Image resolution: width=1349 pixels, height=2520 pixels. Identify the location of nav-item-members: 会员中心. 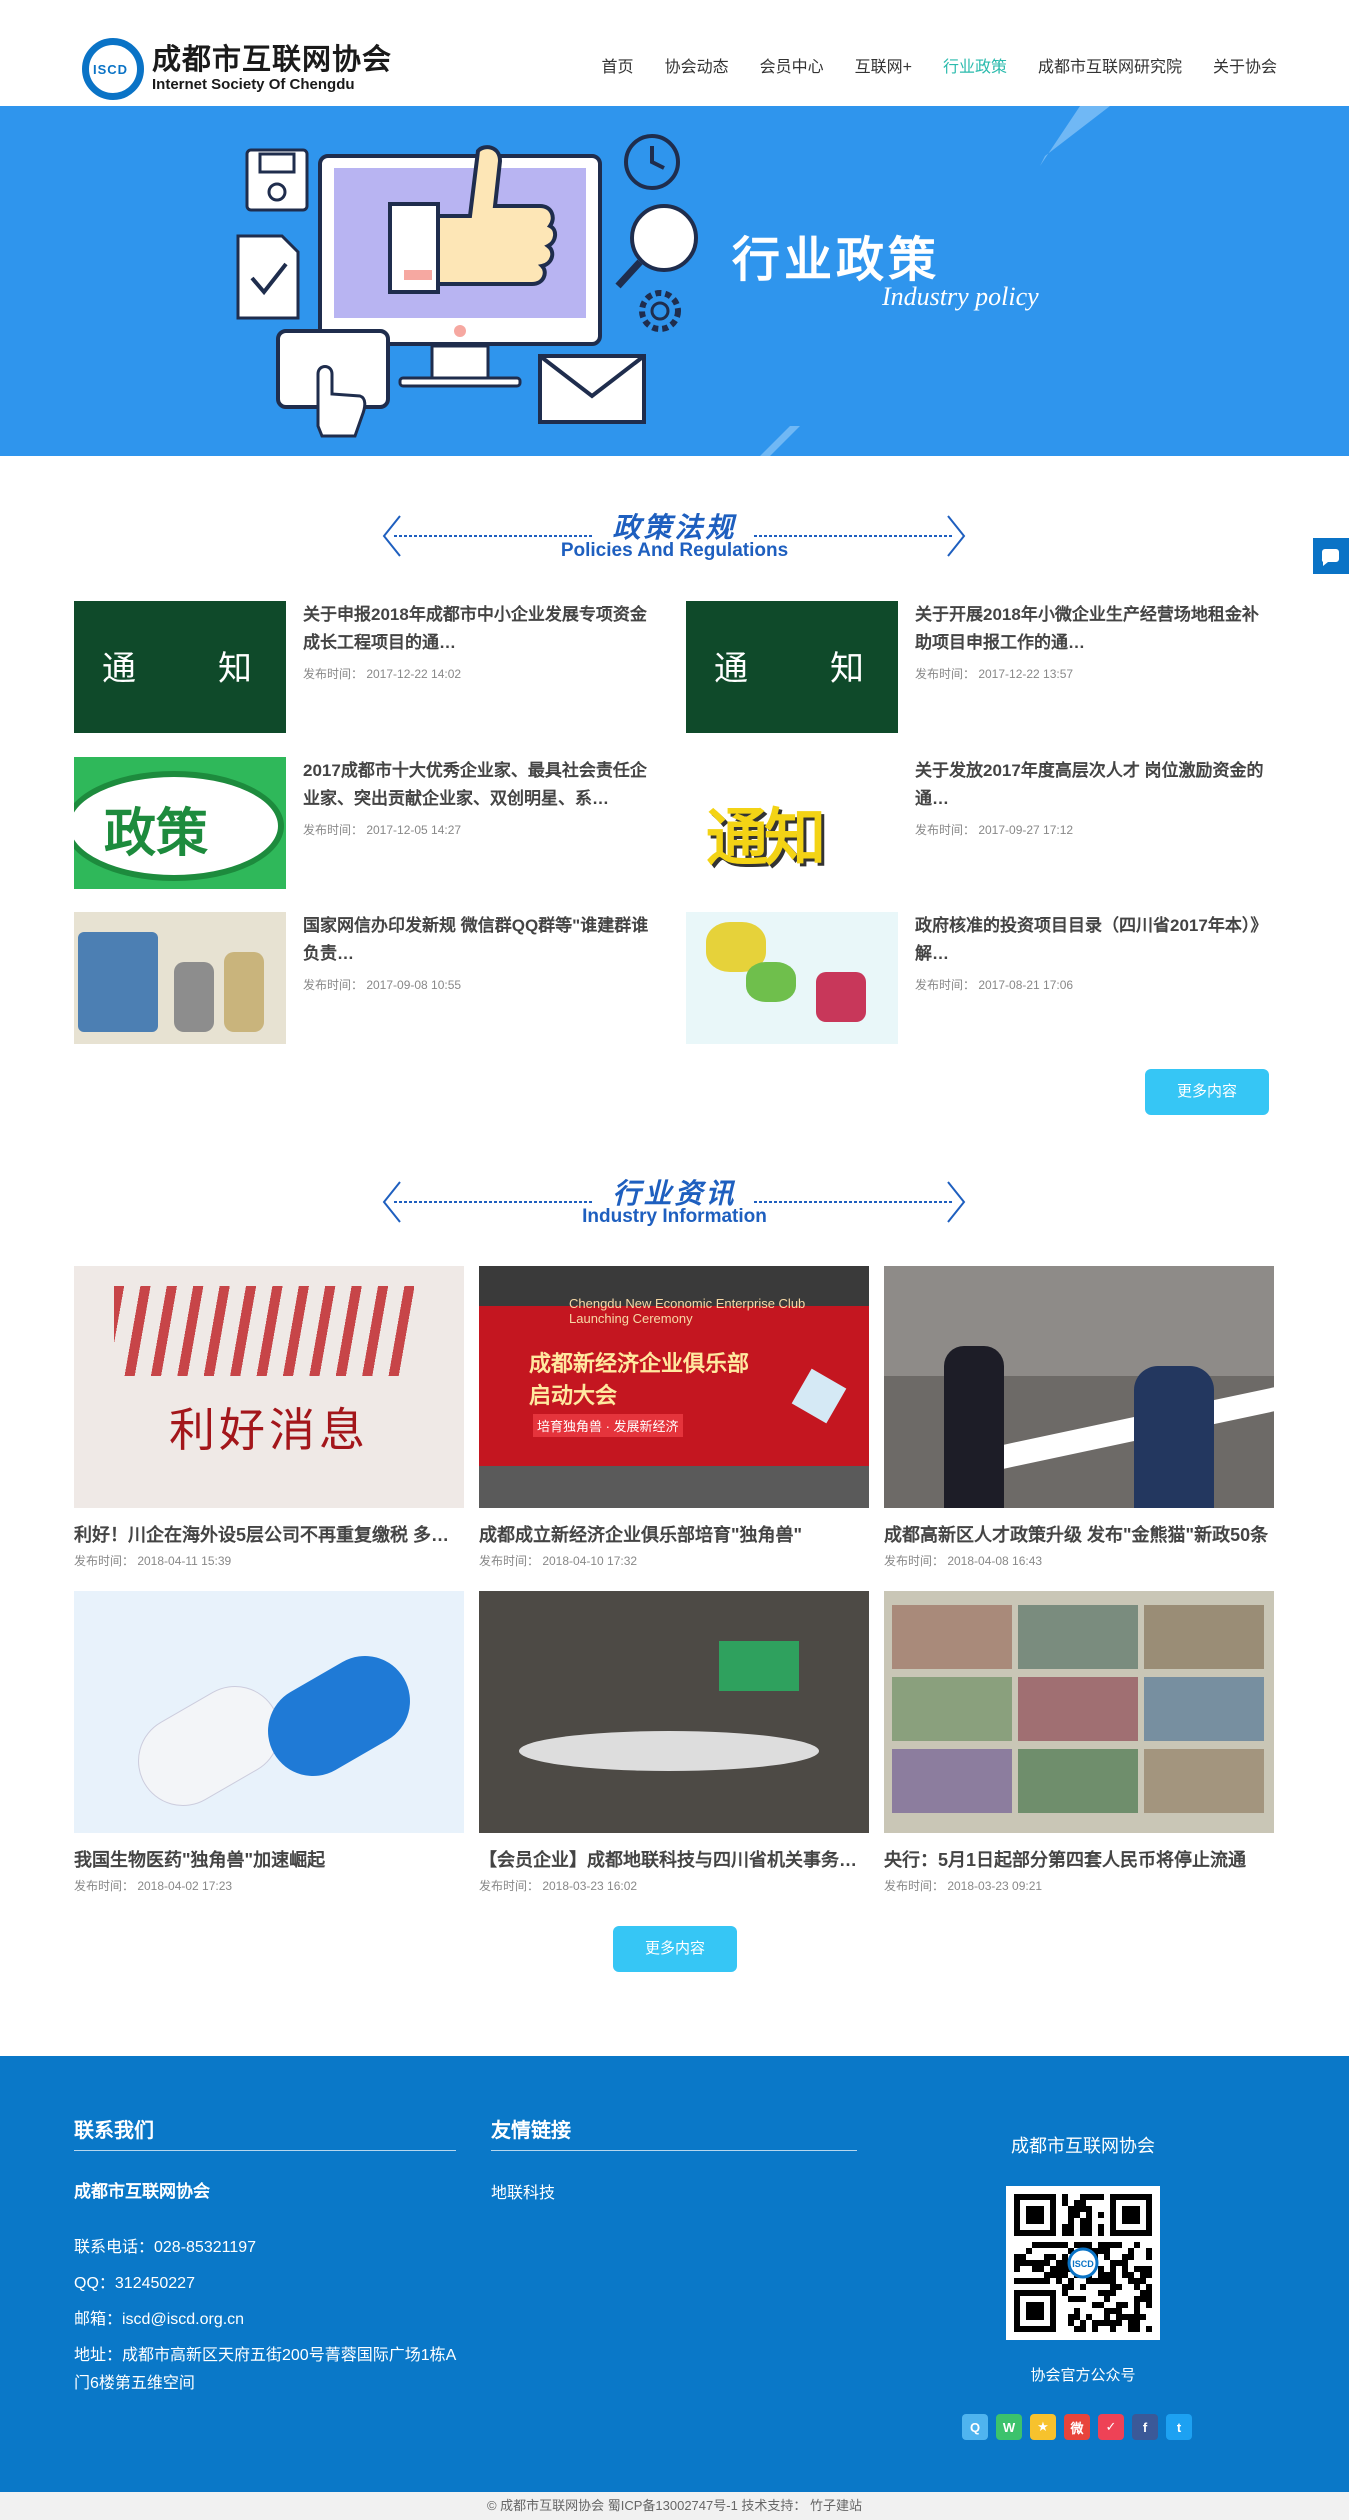
(792, 68).